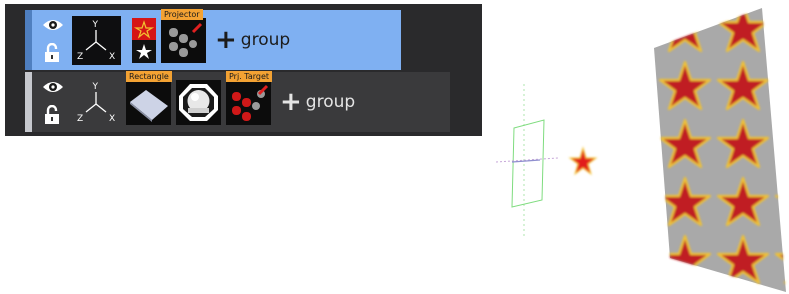 The height and width of the screenshot is (294, 789). What do you see at coordinates (583, 161) in the screenshot?
I see `star-marker` at bounding box center [583, 161].